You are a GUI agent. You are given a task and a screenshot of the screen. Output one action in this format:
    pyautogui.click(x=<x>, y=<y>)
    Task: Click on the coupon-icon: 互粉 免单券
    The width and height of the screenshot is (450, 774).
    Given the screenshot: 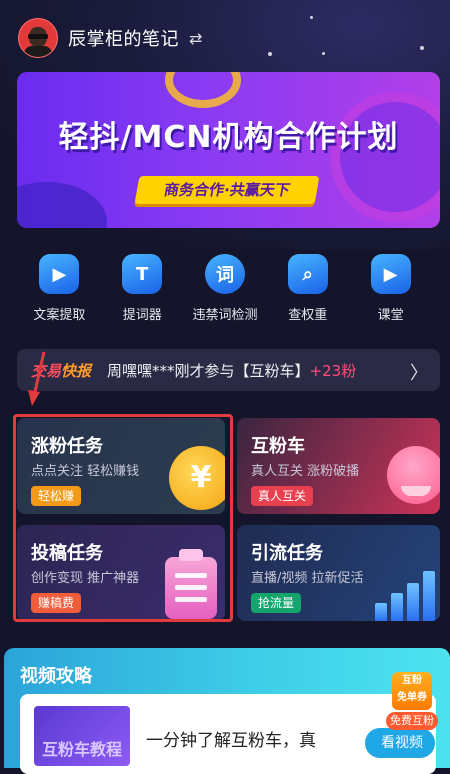 What is the action you would take?
    pyautogui.click(x=412, y=691)
    